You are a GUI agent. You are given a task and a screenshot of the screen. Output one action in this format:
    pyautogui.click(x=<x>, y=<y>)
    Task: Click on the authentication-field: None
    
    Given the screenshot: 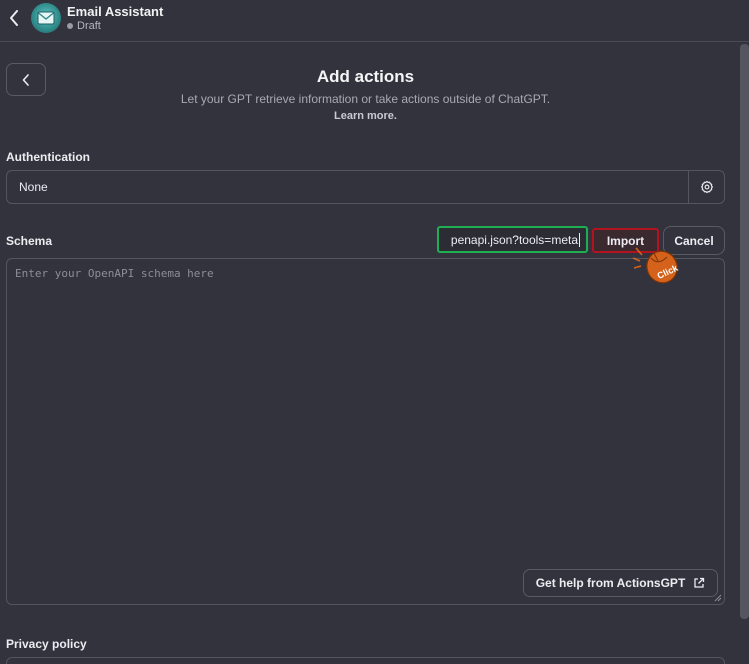 What is the action you would take?
    pyautogui.click(x=365, y=187)
    